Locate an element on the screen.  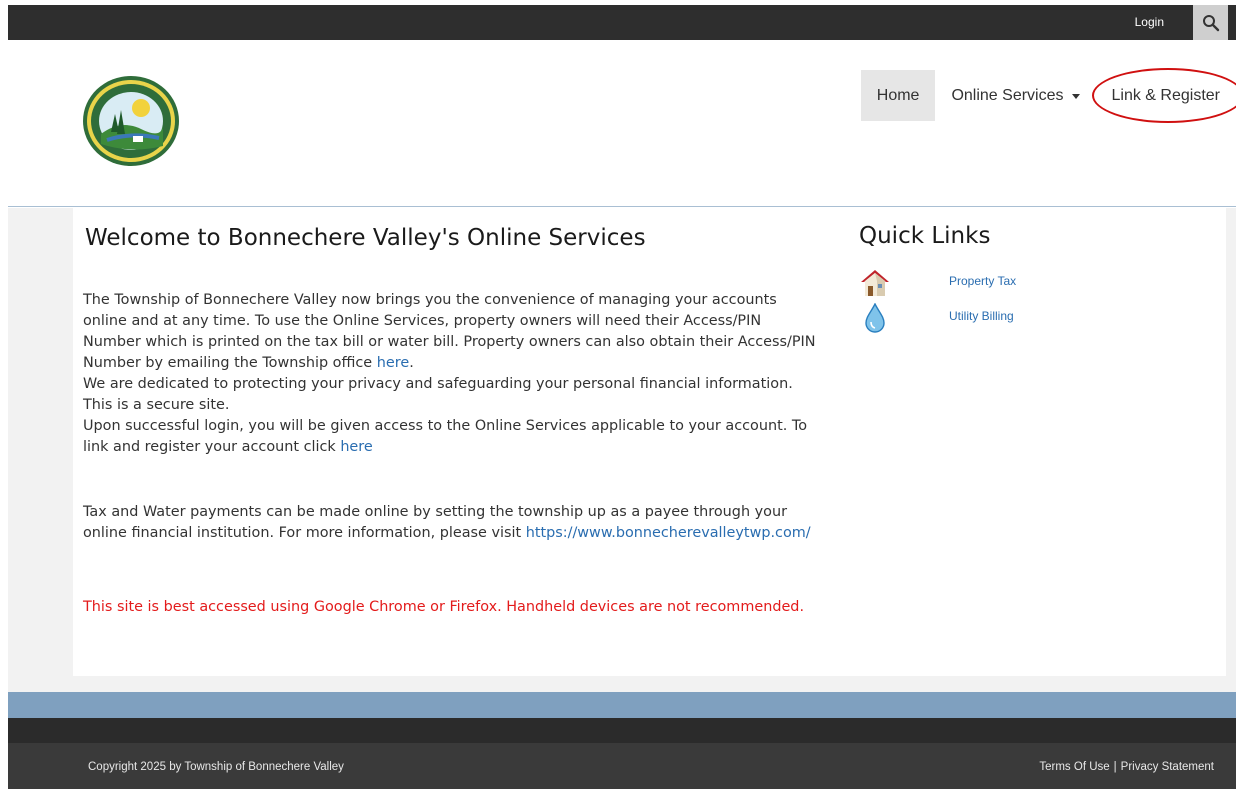
footer-dark-band is located at coordinates (622, 730).